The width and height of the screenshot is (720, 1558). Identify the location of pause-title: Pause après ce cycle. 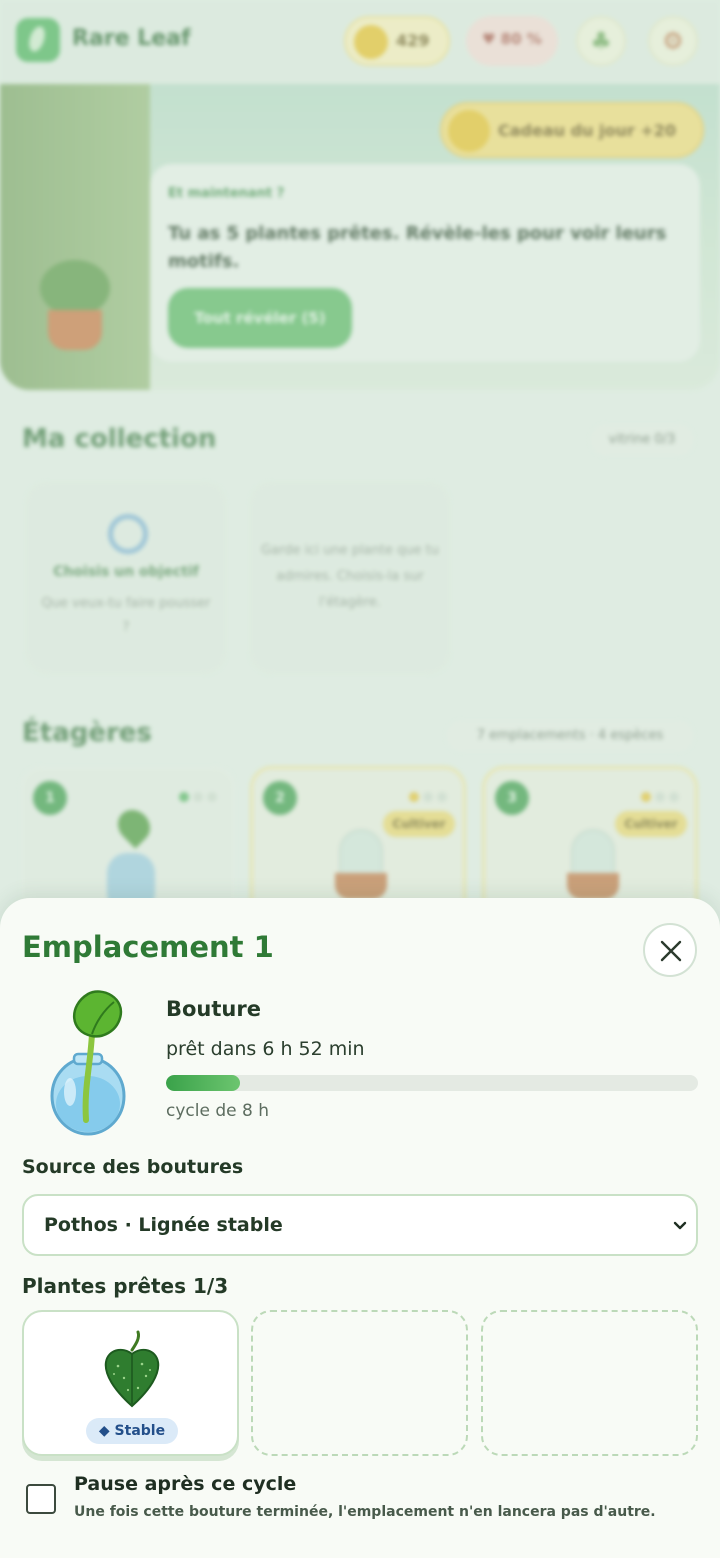
(185, 1484).